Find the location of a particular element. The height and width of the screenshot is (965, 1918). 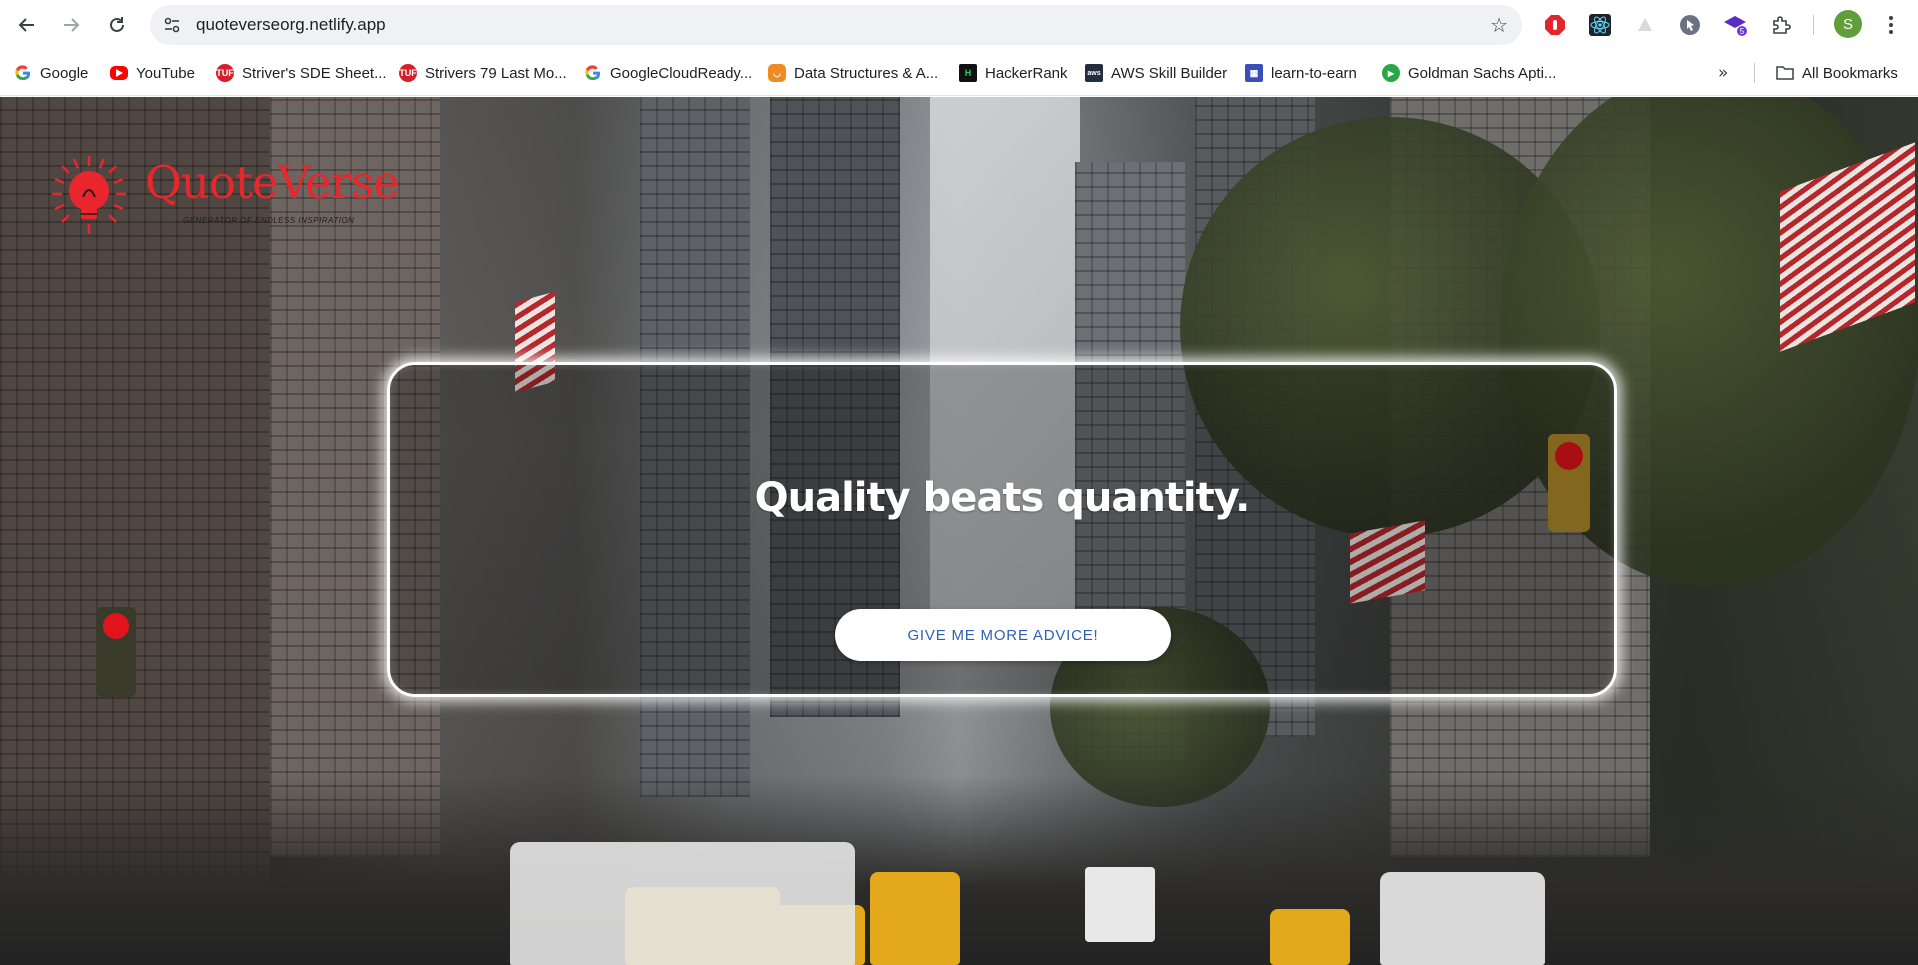

learn-icon: ▦ is located at coordinates (1254, 73).